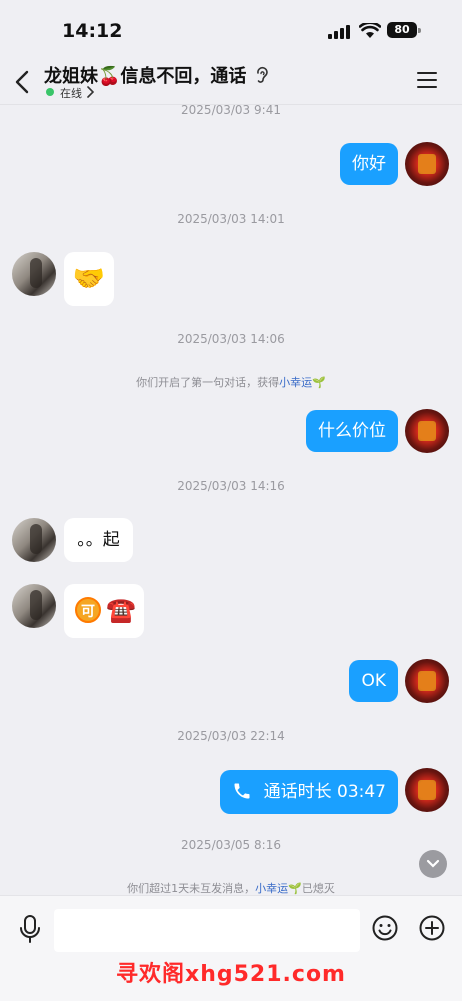 The image size is (462, 1001). What do you see at coordinates (324, 792) in the screenshot?
I see `call-duration-label: 通话时长 03:47` at bounding box center [324, 792].